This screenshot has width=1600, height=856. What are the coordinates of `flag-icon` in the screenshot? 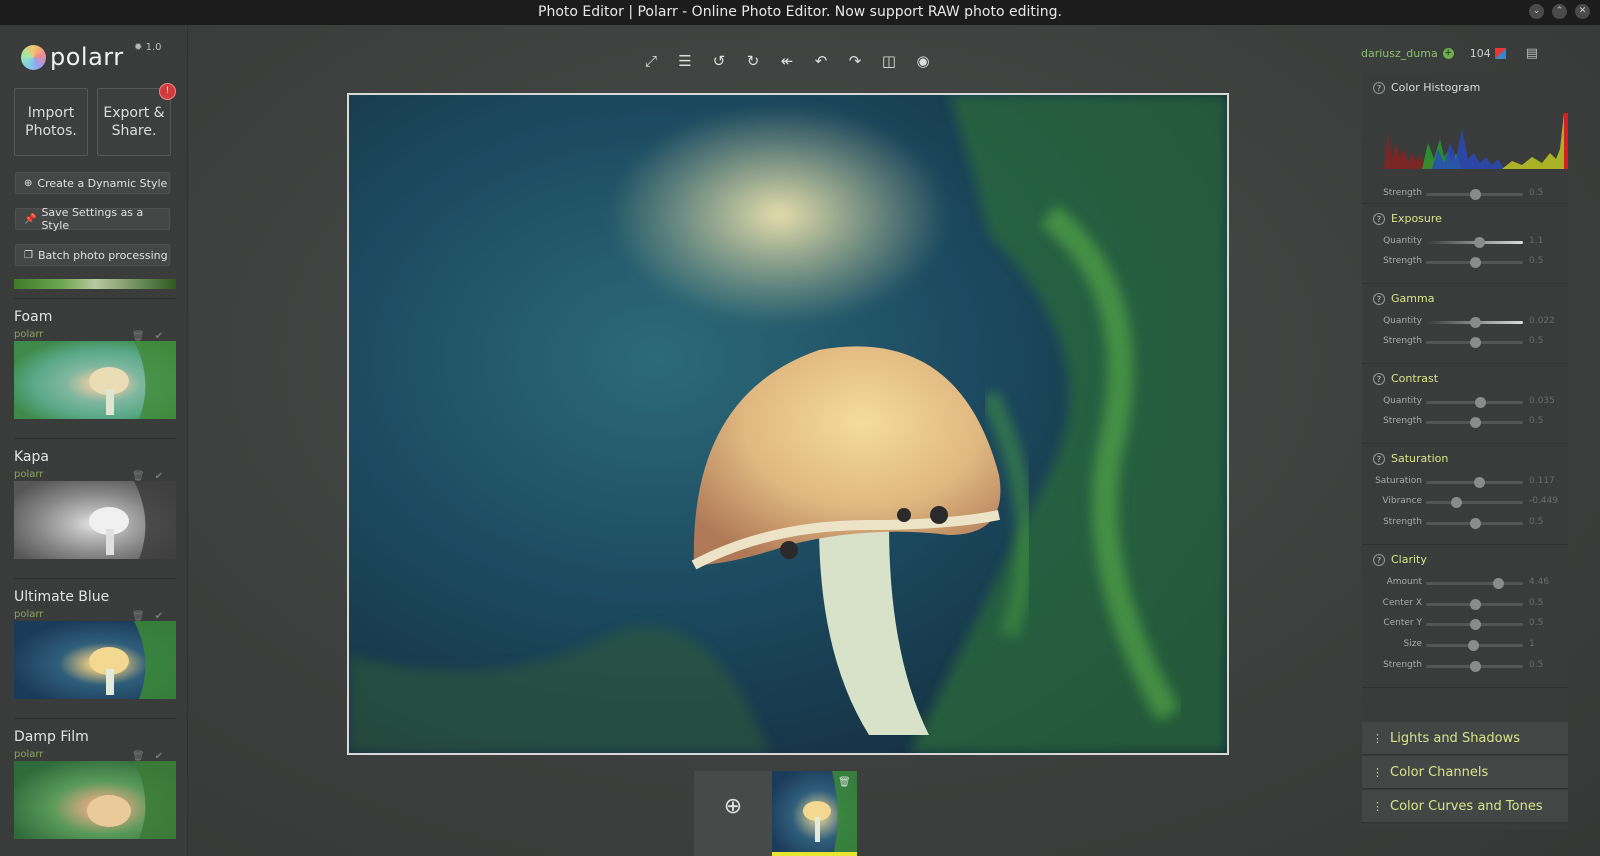 It's located at (1500, 53).